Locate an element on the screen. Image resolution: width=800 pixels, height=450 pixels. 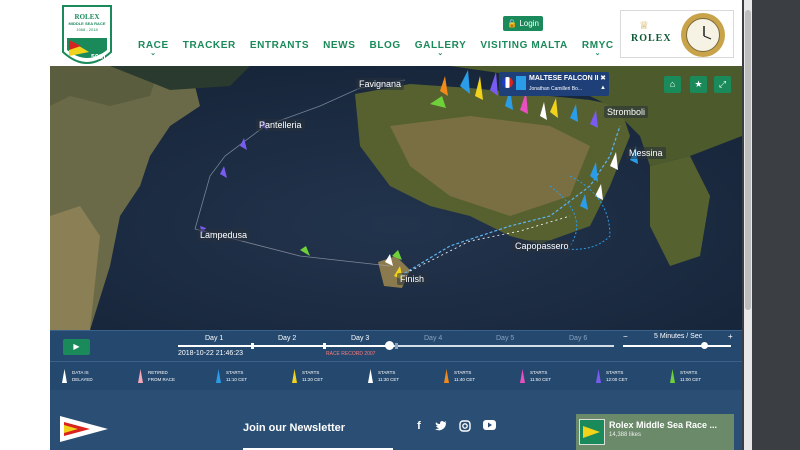
popup-boat-name: MALTESE FALCON II is located at coordinates (564, 78).